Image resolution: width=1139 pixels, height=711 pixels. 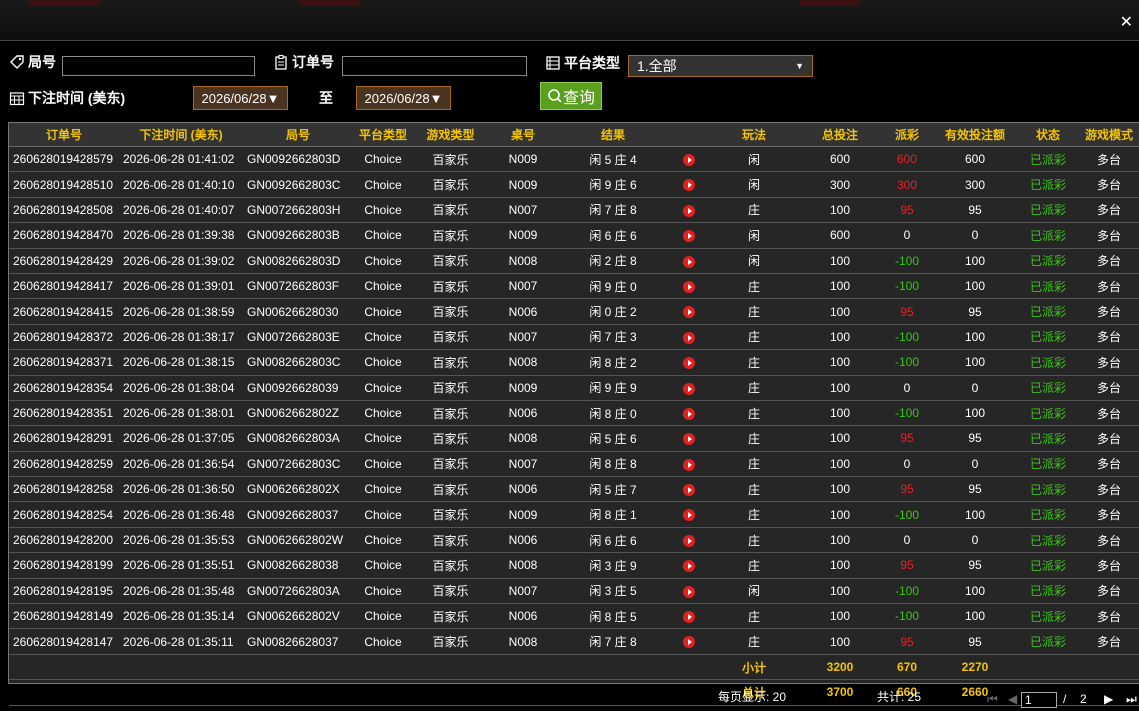 I want to click on order-id-cell: 260628019428510, so click(x=64, y=184).